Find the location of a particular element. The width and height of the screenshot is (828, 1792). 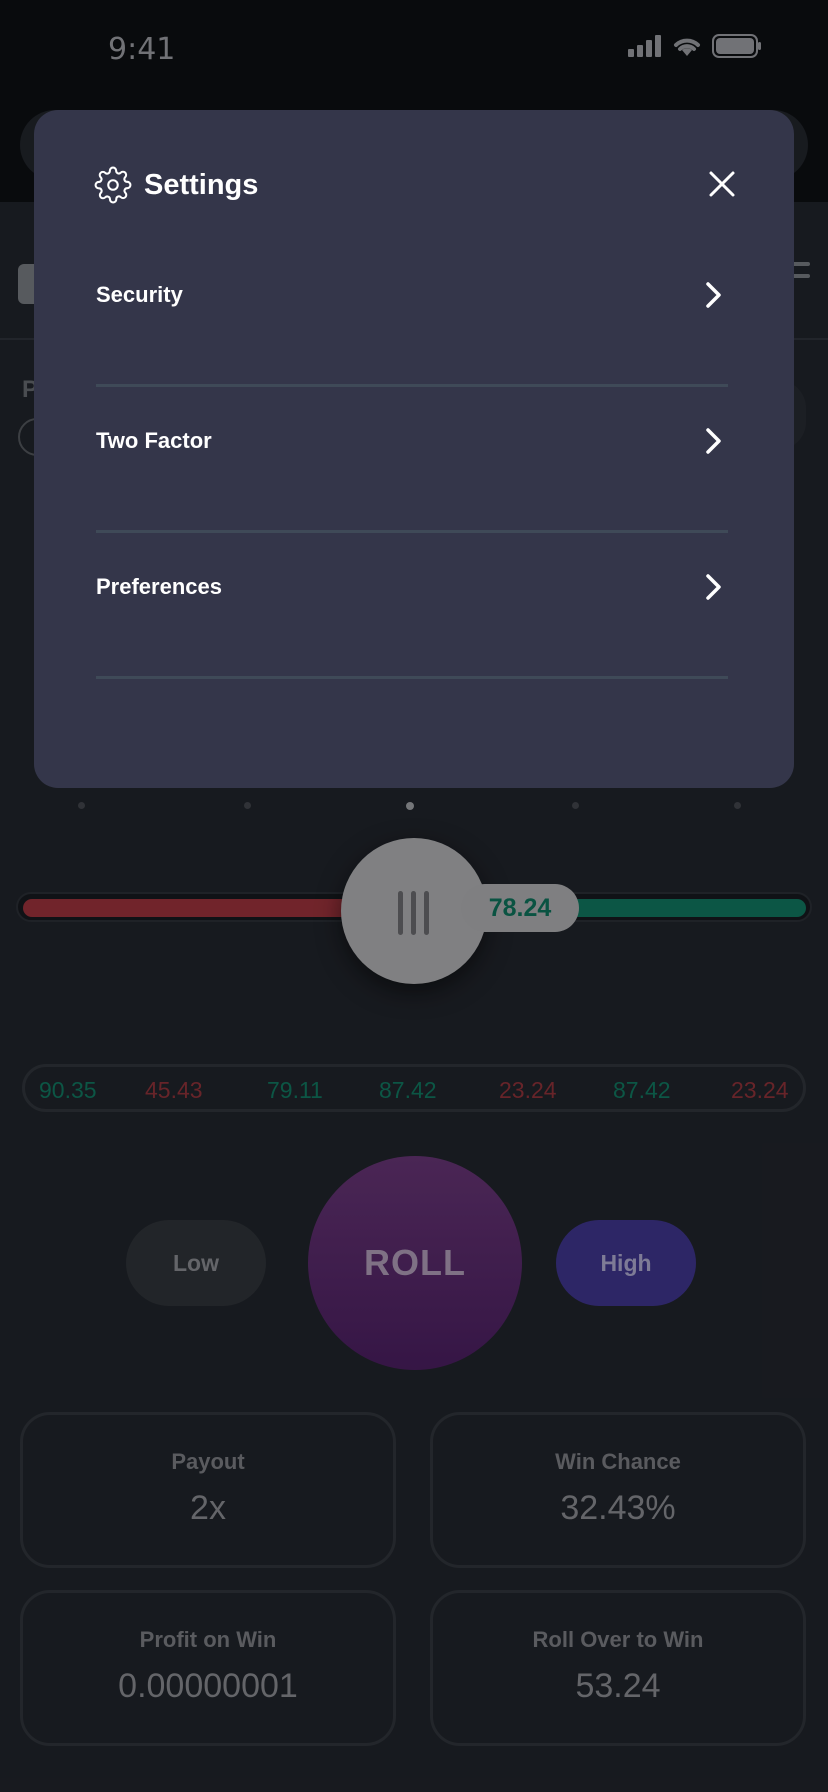

modal-header: Settings is located at coordinates (176, 185).